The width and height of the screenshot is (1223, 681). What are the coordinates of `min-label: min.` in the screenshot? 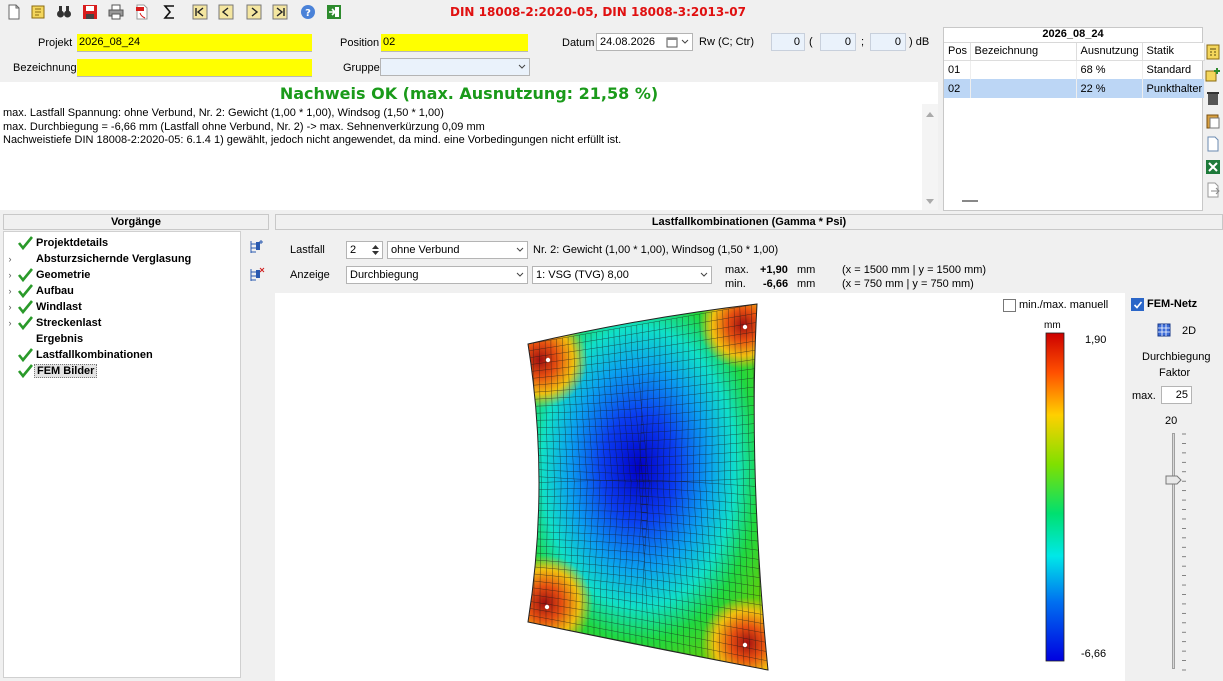 It's located at (735, 284).